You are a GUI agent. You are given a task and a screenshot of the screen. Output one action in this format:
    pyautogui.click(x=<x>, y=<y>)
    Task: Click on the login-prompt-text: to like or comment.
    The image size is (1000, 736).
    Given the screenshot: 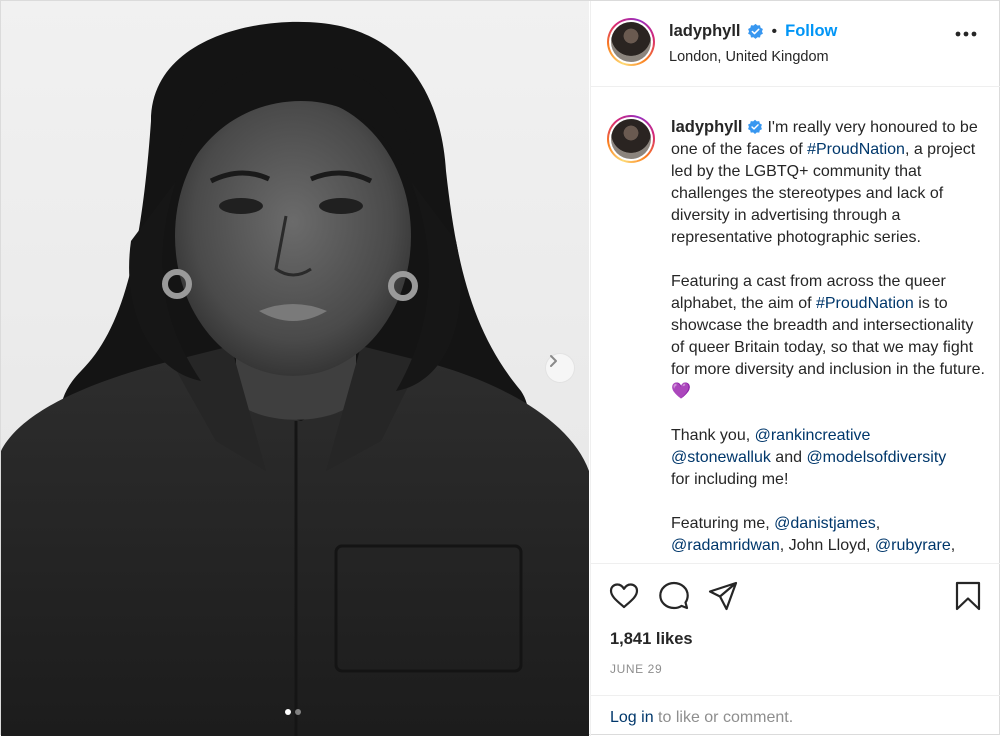 What is the action you would take?
    pyautogui.click(x=723, y=717)
    